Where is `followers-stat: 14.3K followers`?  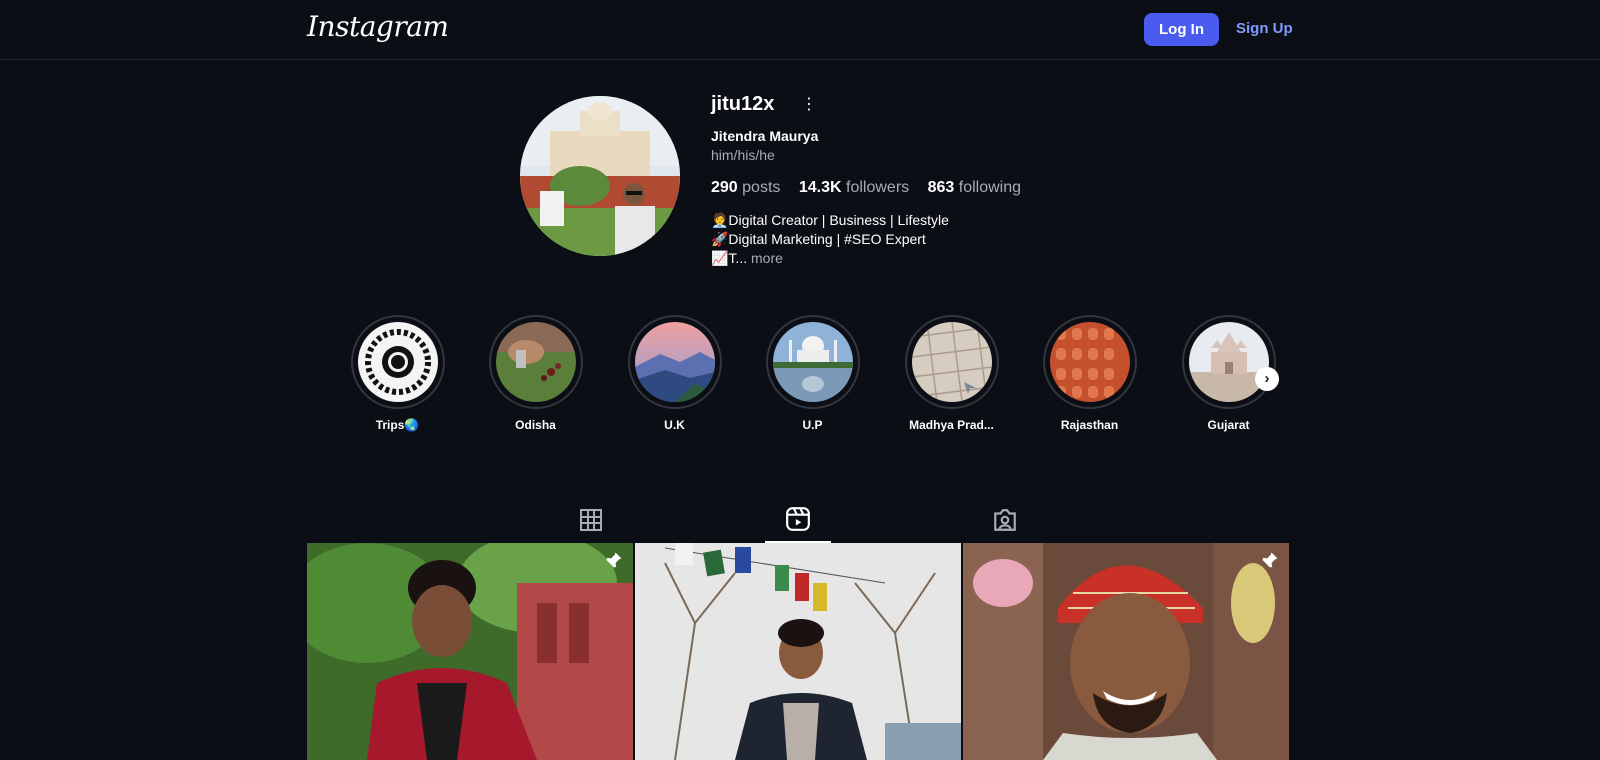
followers-stat: 14.3K followers is located at coordinates (854, 187).